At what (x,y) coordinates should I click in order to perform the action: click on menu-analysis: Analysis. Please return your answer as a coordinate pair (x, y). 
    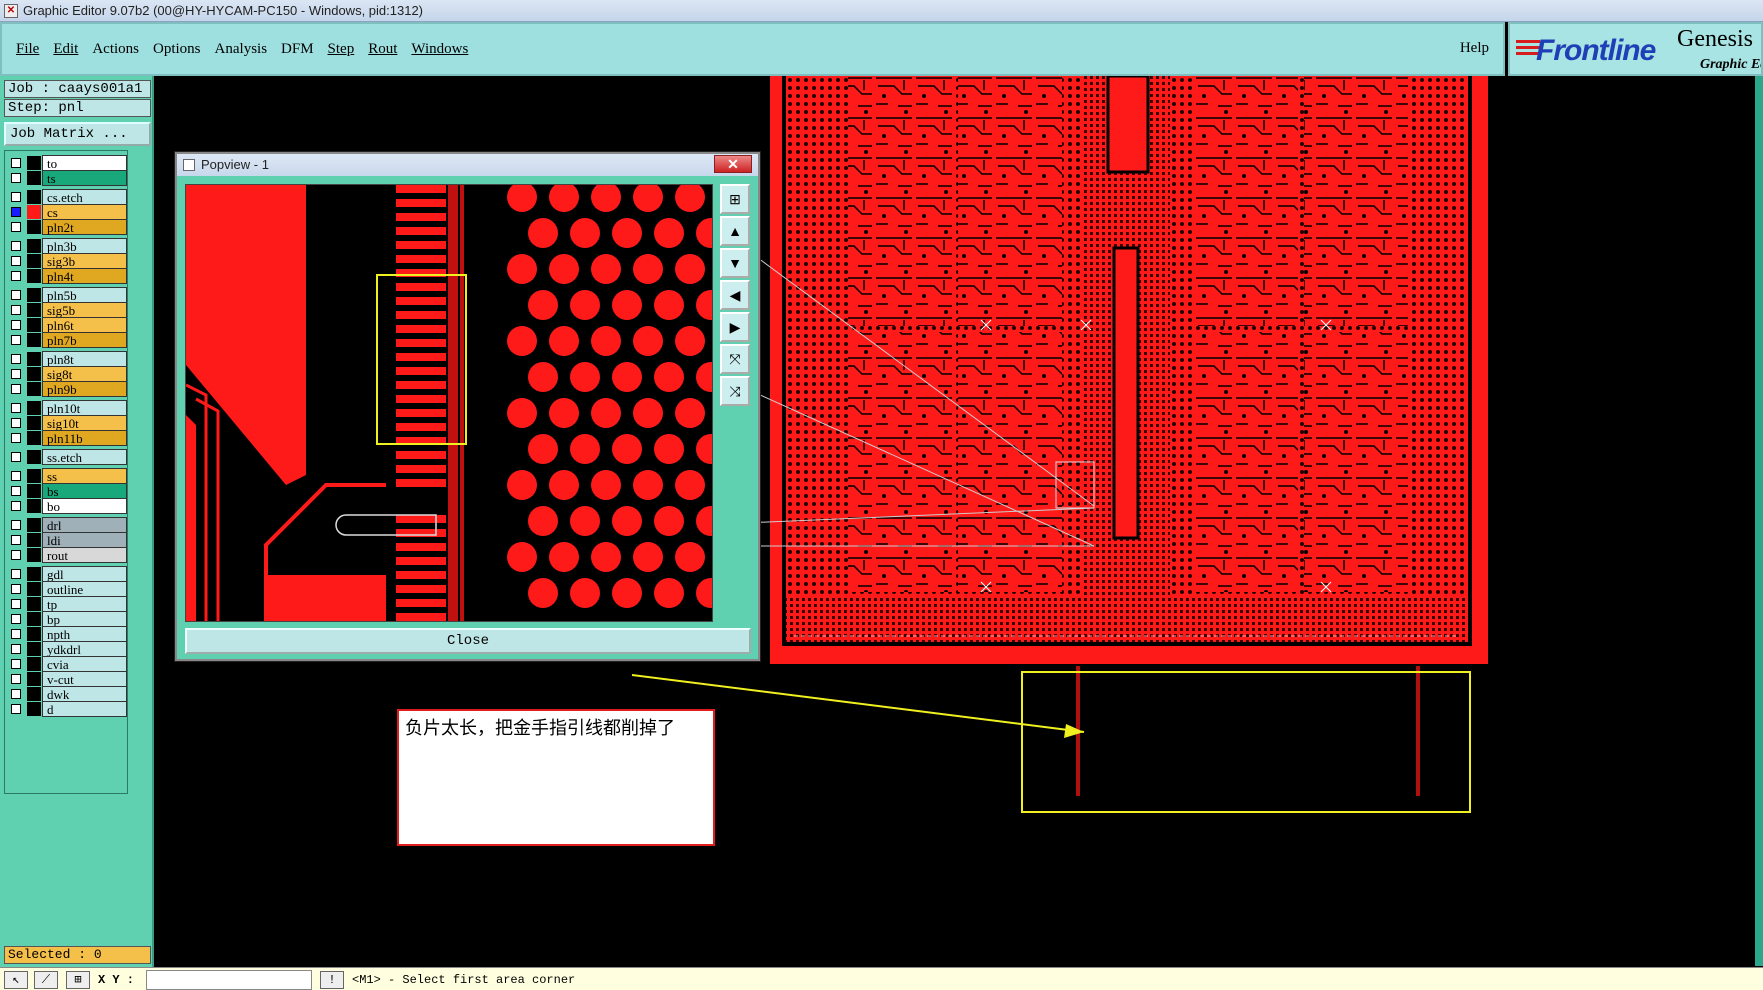
    Looking at the image, I should click on (241, 49).